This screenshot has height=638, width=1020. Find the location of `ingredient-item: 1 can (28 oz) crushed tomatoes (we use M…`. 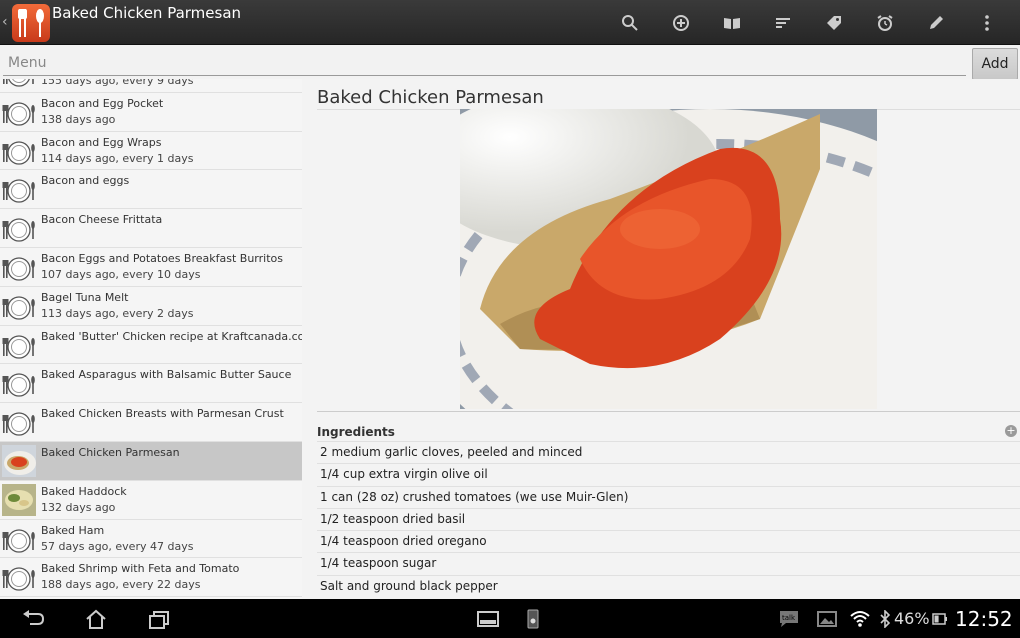

ingredient-item: 1 can (28 oz) crushed tomatoes (we use M… is located at coordinates (668, 496).